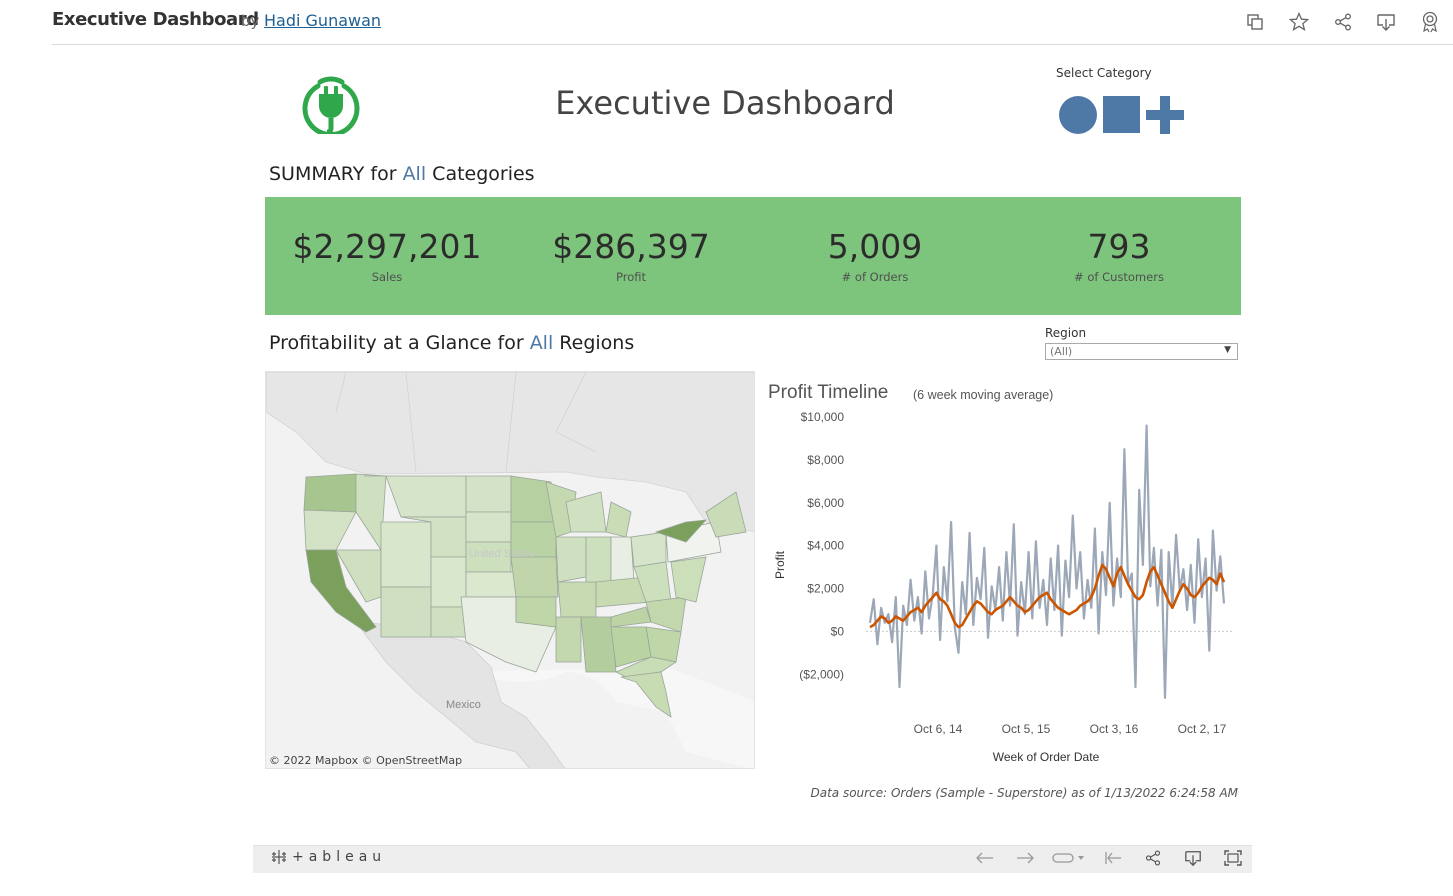  What do you see at coordinates (396, 343) in the screenshot?
I see `profitability-prefix: Profitability at a Glance for` at bounding box center [396, 343].